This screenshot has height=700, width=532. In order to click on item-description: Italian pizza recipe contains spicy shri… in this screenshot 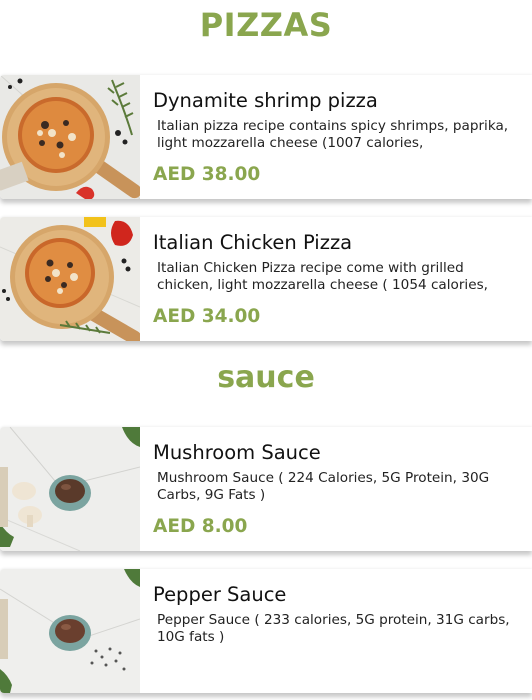, I will do `click(333, 134)`.